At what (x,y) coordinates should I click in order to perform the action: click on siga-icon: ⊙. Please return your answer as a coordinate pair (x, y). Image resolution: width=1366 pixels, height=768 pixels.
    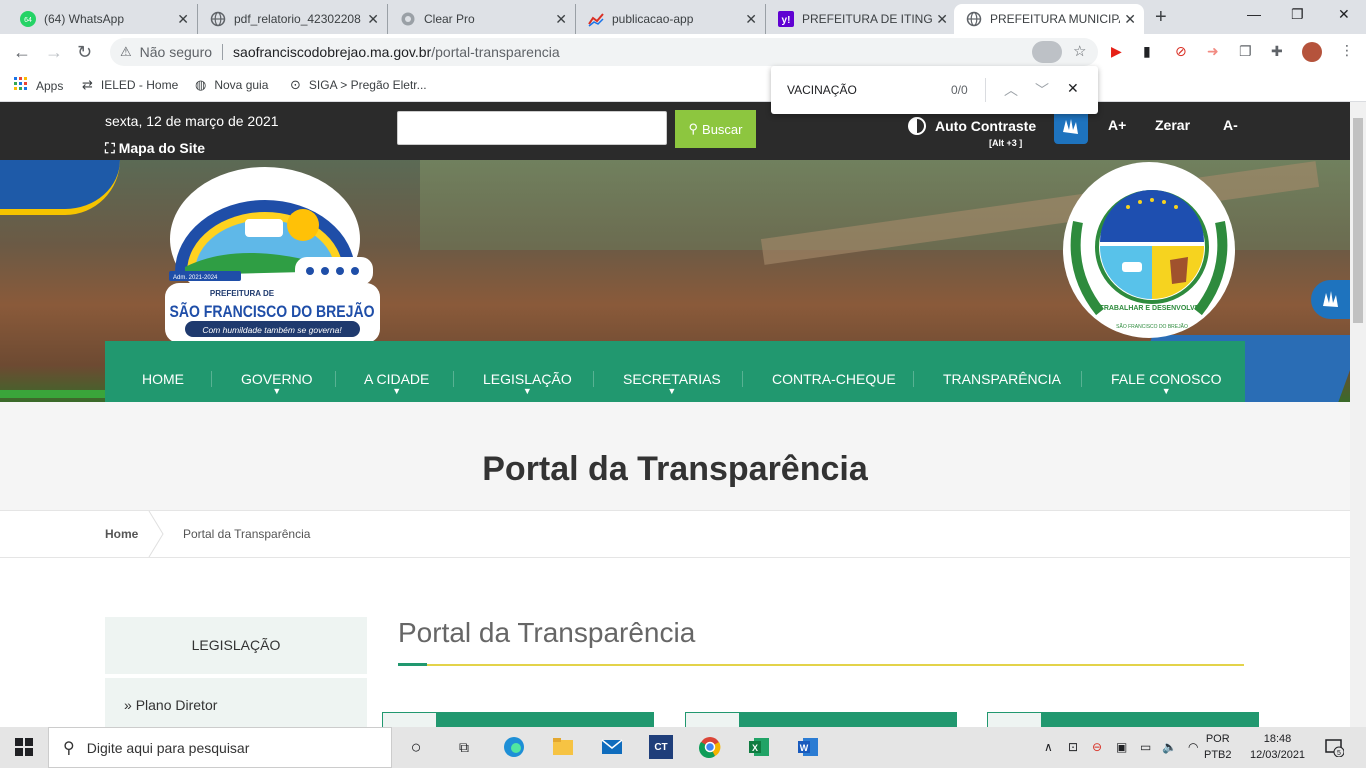
    Looking at the image, I should click on (295, 84).